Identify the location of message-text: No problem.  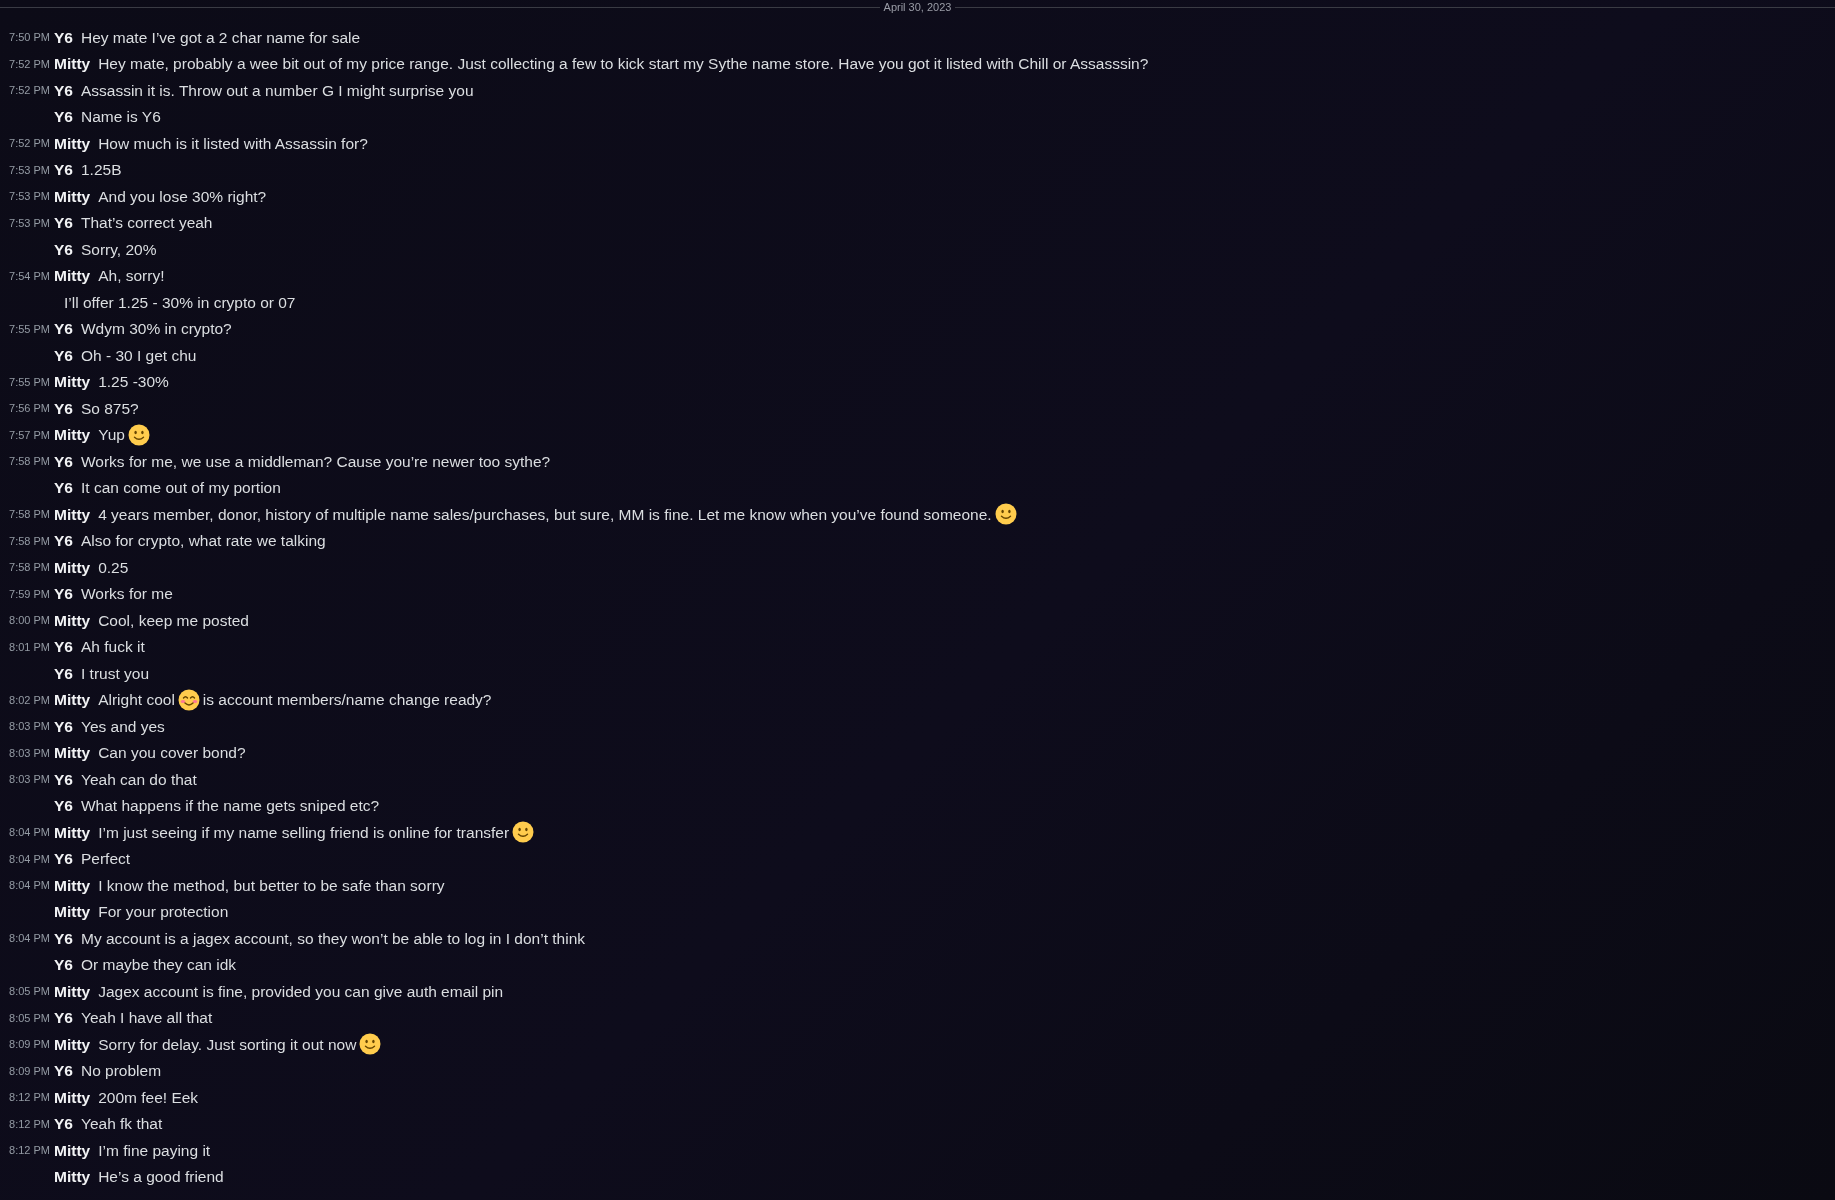
(121, 1071).